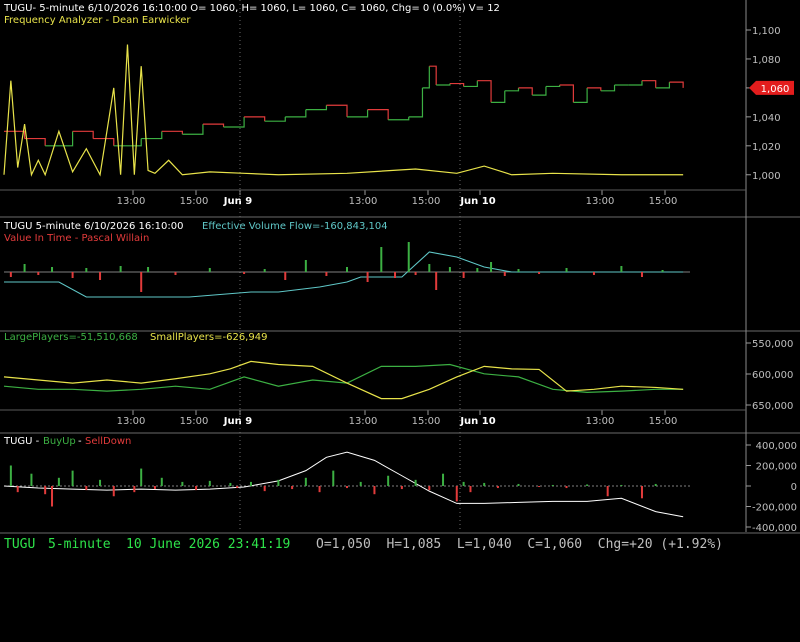  What do you see at coordinates (71, 337) in the screenshot?
I see `large-players-label: LargePlayers=-51,510,668` at bounding box center [71, 337].